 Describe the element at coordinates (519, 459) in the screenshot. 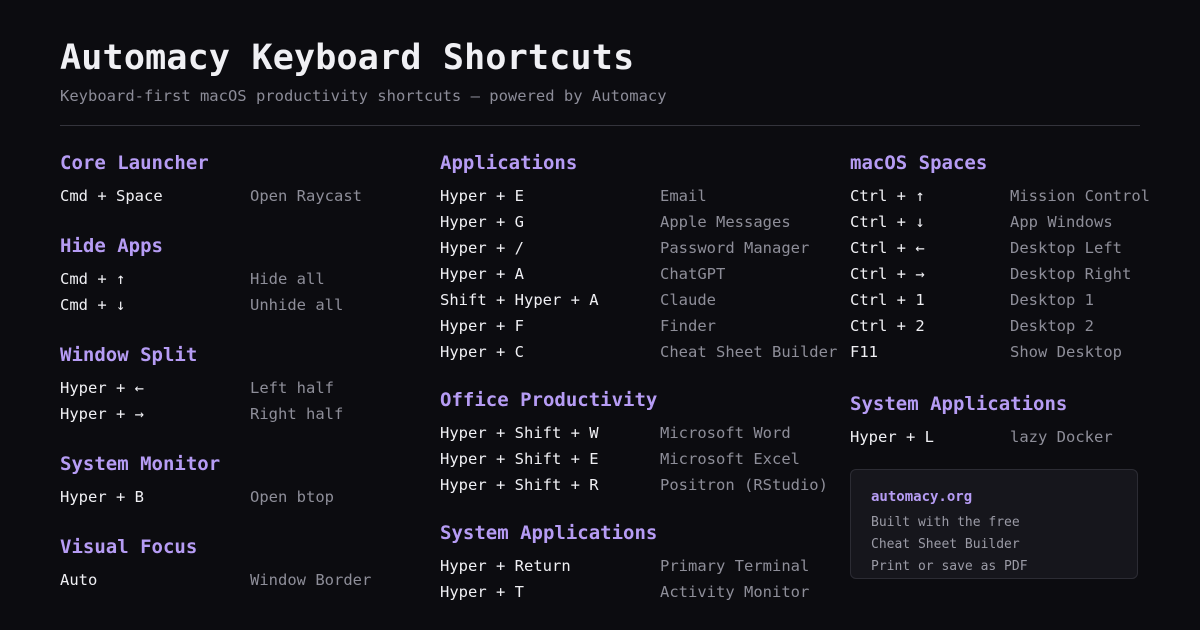

I see `shortcut-key: Hyper + Shift + E` at that location.